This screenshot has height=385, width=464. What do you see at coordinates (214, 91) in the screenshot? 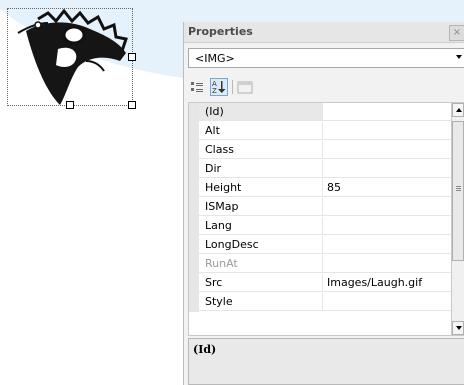
I see `svg-text: Z` at bounding box center [214, 91].